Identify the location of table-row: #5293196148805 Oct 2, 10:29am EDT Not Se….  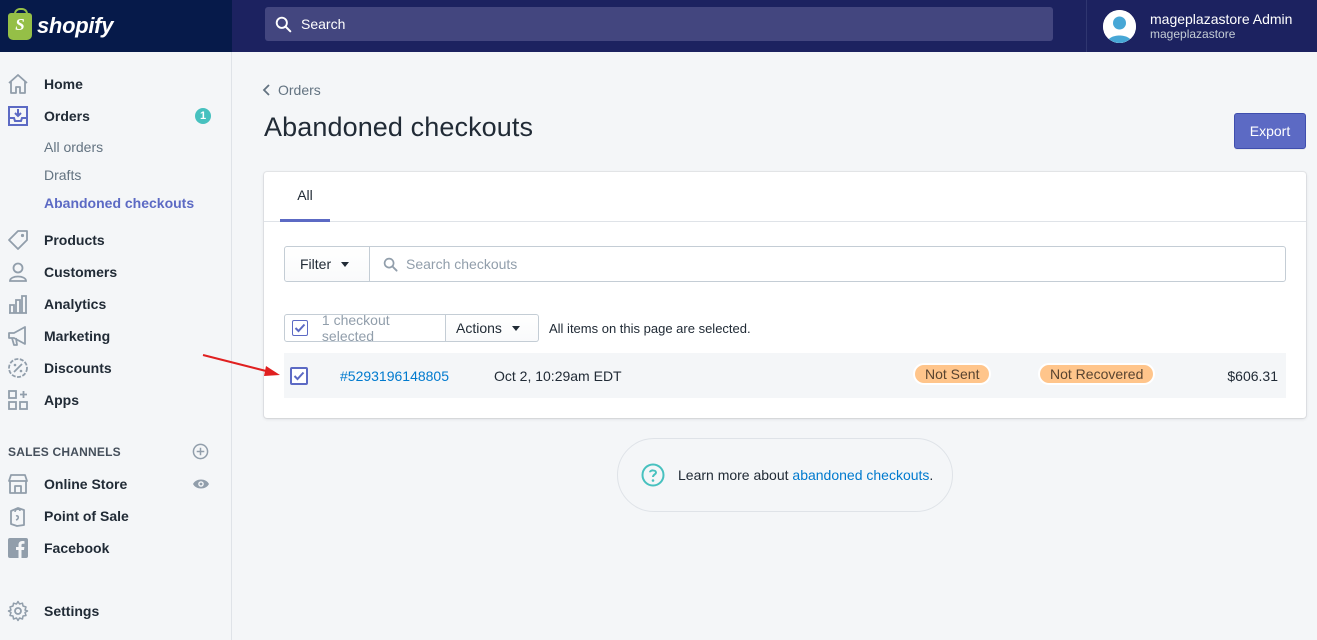
(785, 375).